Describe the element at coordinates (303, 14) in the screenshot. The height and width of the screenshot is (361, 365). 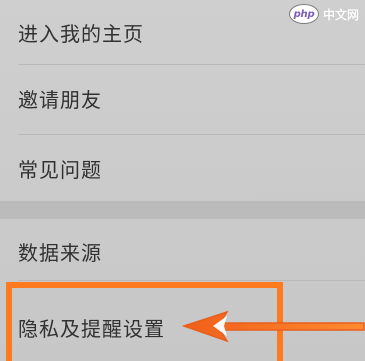
I see `watermark-badge: php` at that location.